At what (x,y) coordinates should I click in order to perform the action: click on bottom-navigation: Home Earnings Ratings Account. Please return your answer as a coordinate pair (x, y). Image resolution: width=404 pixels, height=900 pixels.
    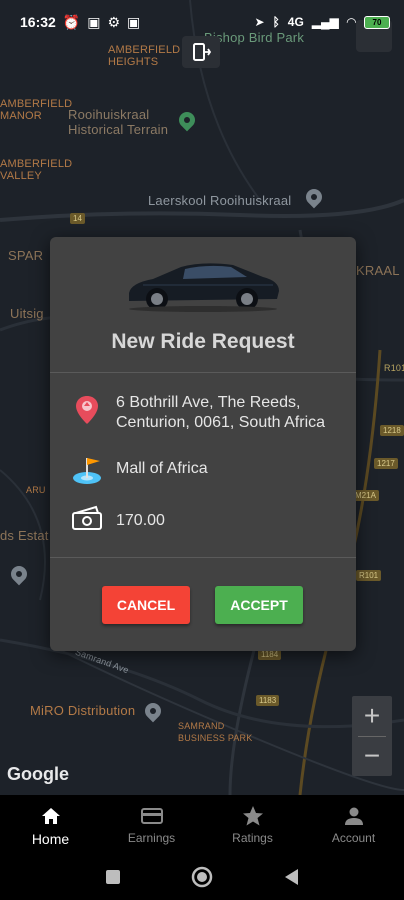
    Looking at the image, I should click on (202, 824).